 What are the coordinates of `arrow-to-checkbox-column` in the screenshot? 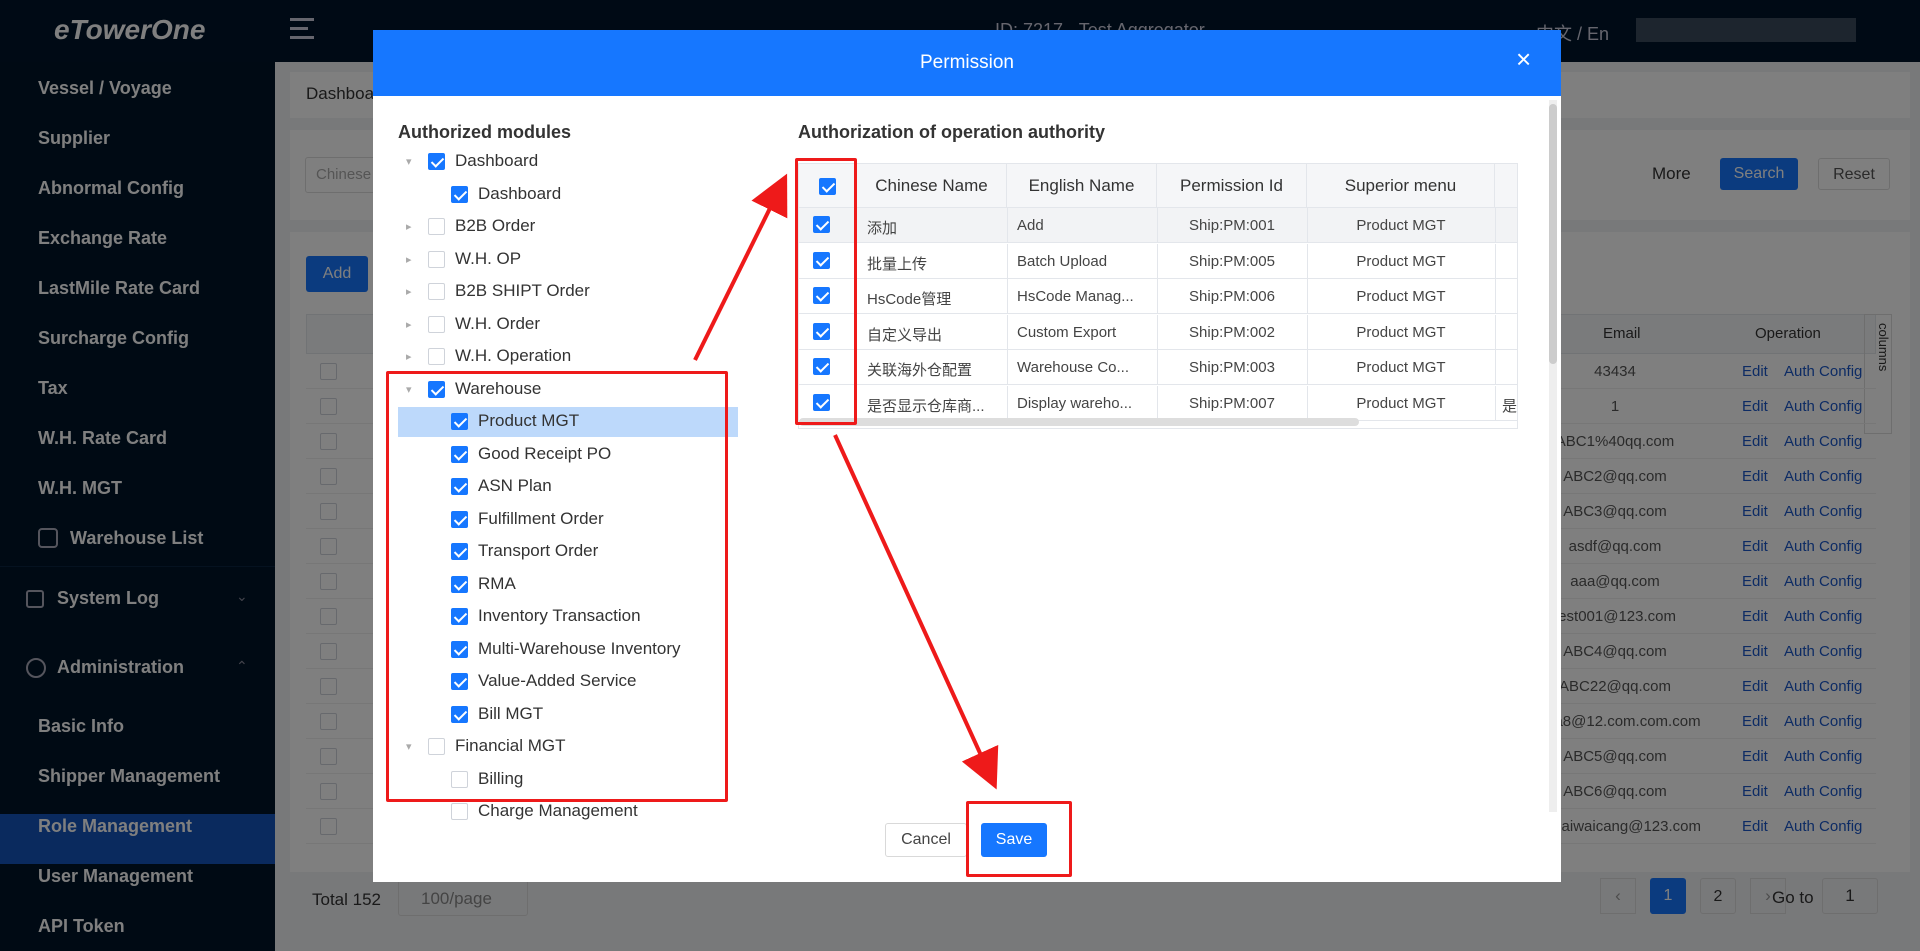 It's located at (740, 267).